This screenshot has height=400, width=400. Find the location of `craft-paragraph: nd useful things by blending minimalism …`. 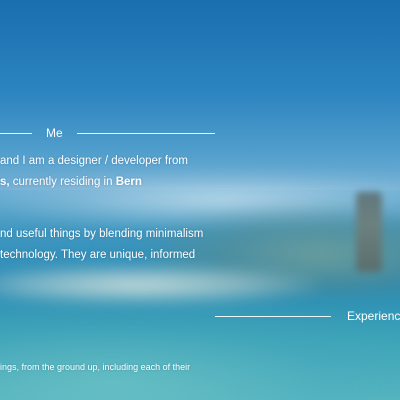

craft-paragraph: nd useful things by blending minimalism … is located at coordinates (101, 245).